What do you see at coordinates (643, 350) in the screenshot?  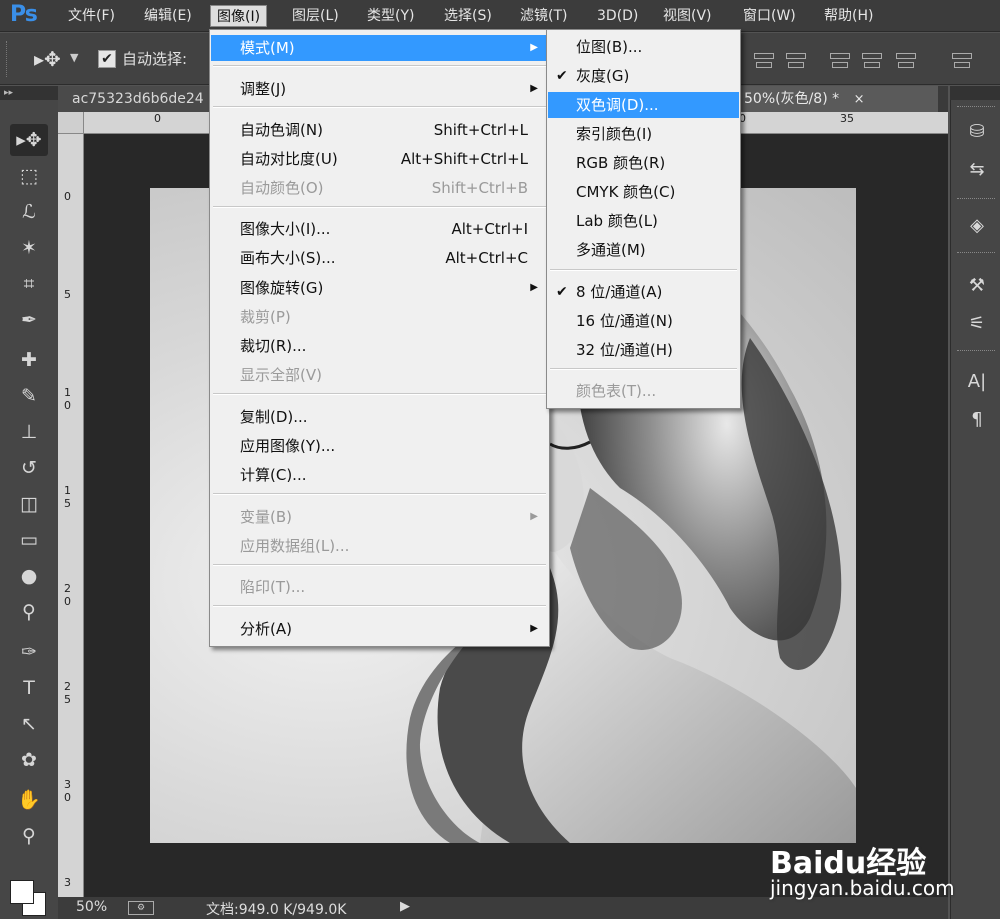 I see `submenu-item-32-bit: 32 位/通道(H)` at bounding box center [643, 350].